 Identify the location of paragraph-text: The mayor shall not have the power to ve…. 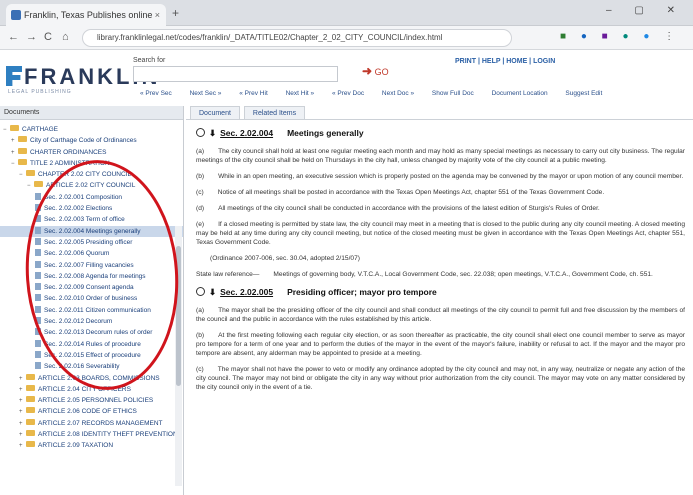
(440, 378).